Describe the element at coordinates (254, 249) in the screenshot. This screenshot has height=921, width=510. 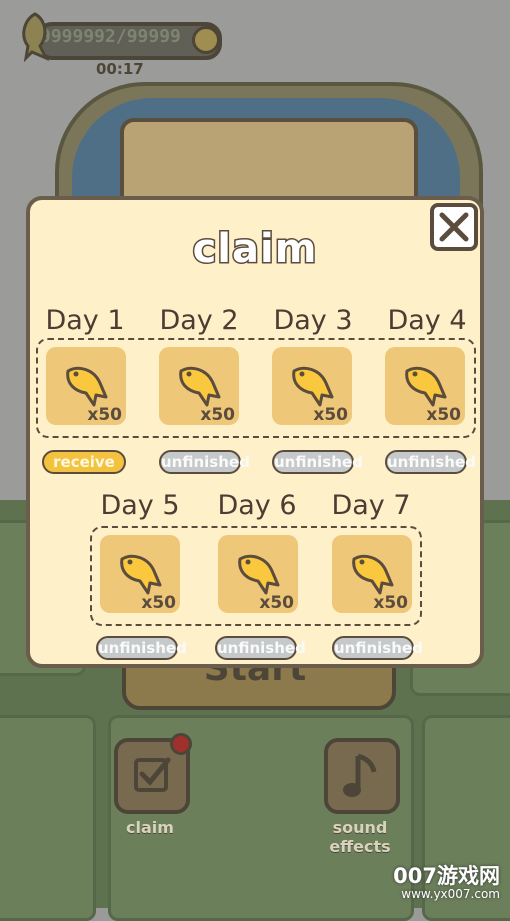
I see `dialog-title: claim` at that location.